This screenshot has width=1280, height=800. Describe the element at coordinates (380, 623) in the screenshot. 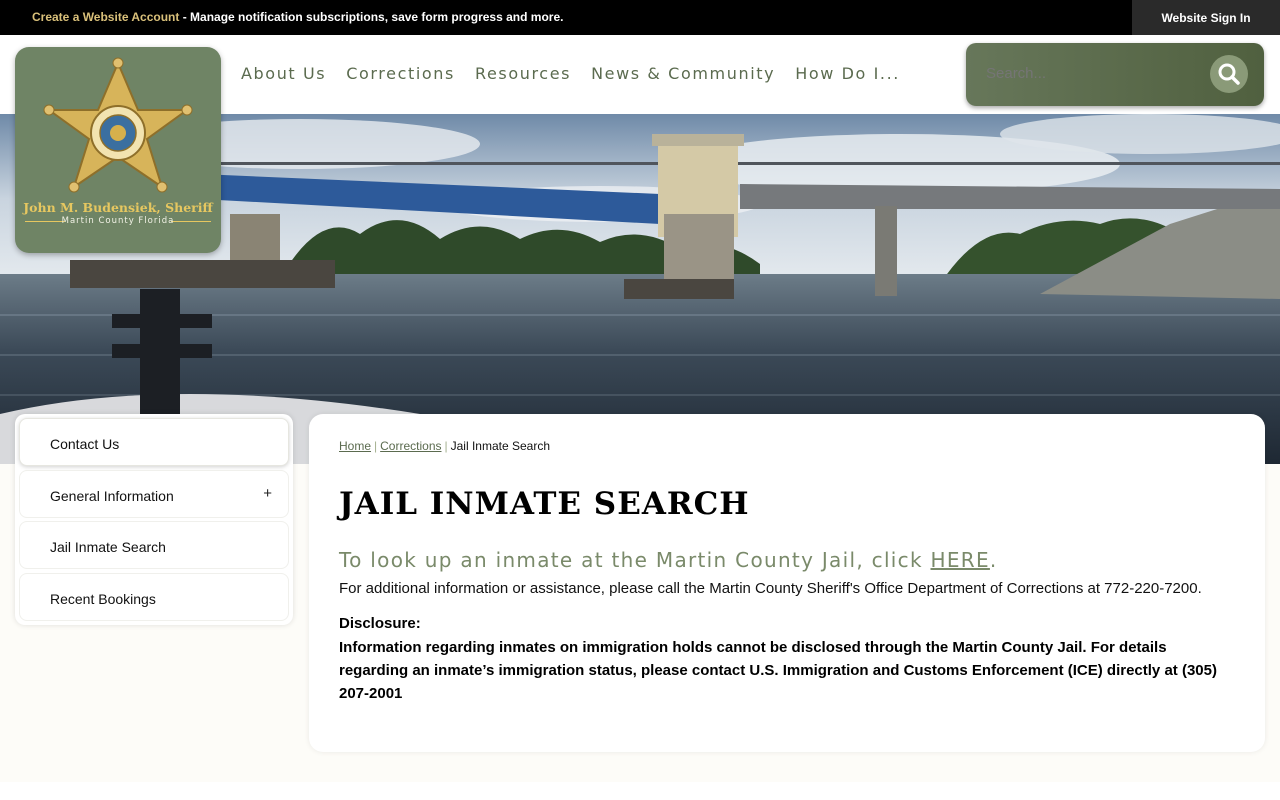

I see `disclosure-heading: Disclosure:` at that location.